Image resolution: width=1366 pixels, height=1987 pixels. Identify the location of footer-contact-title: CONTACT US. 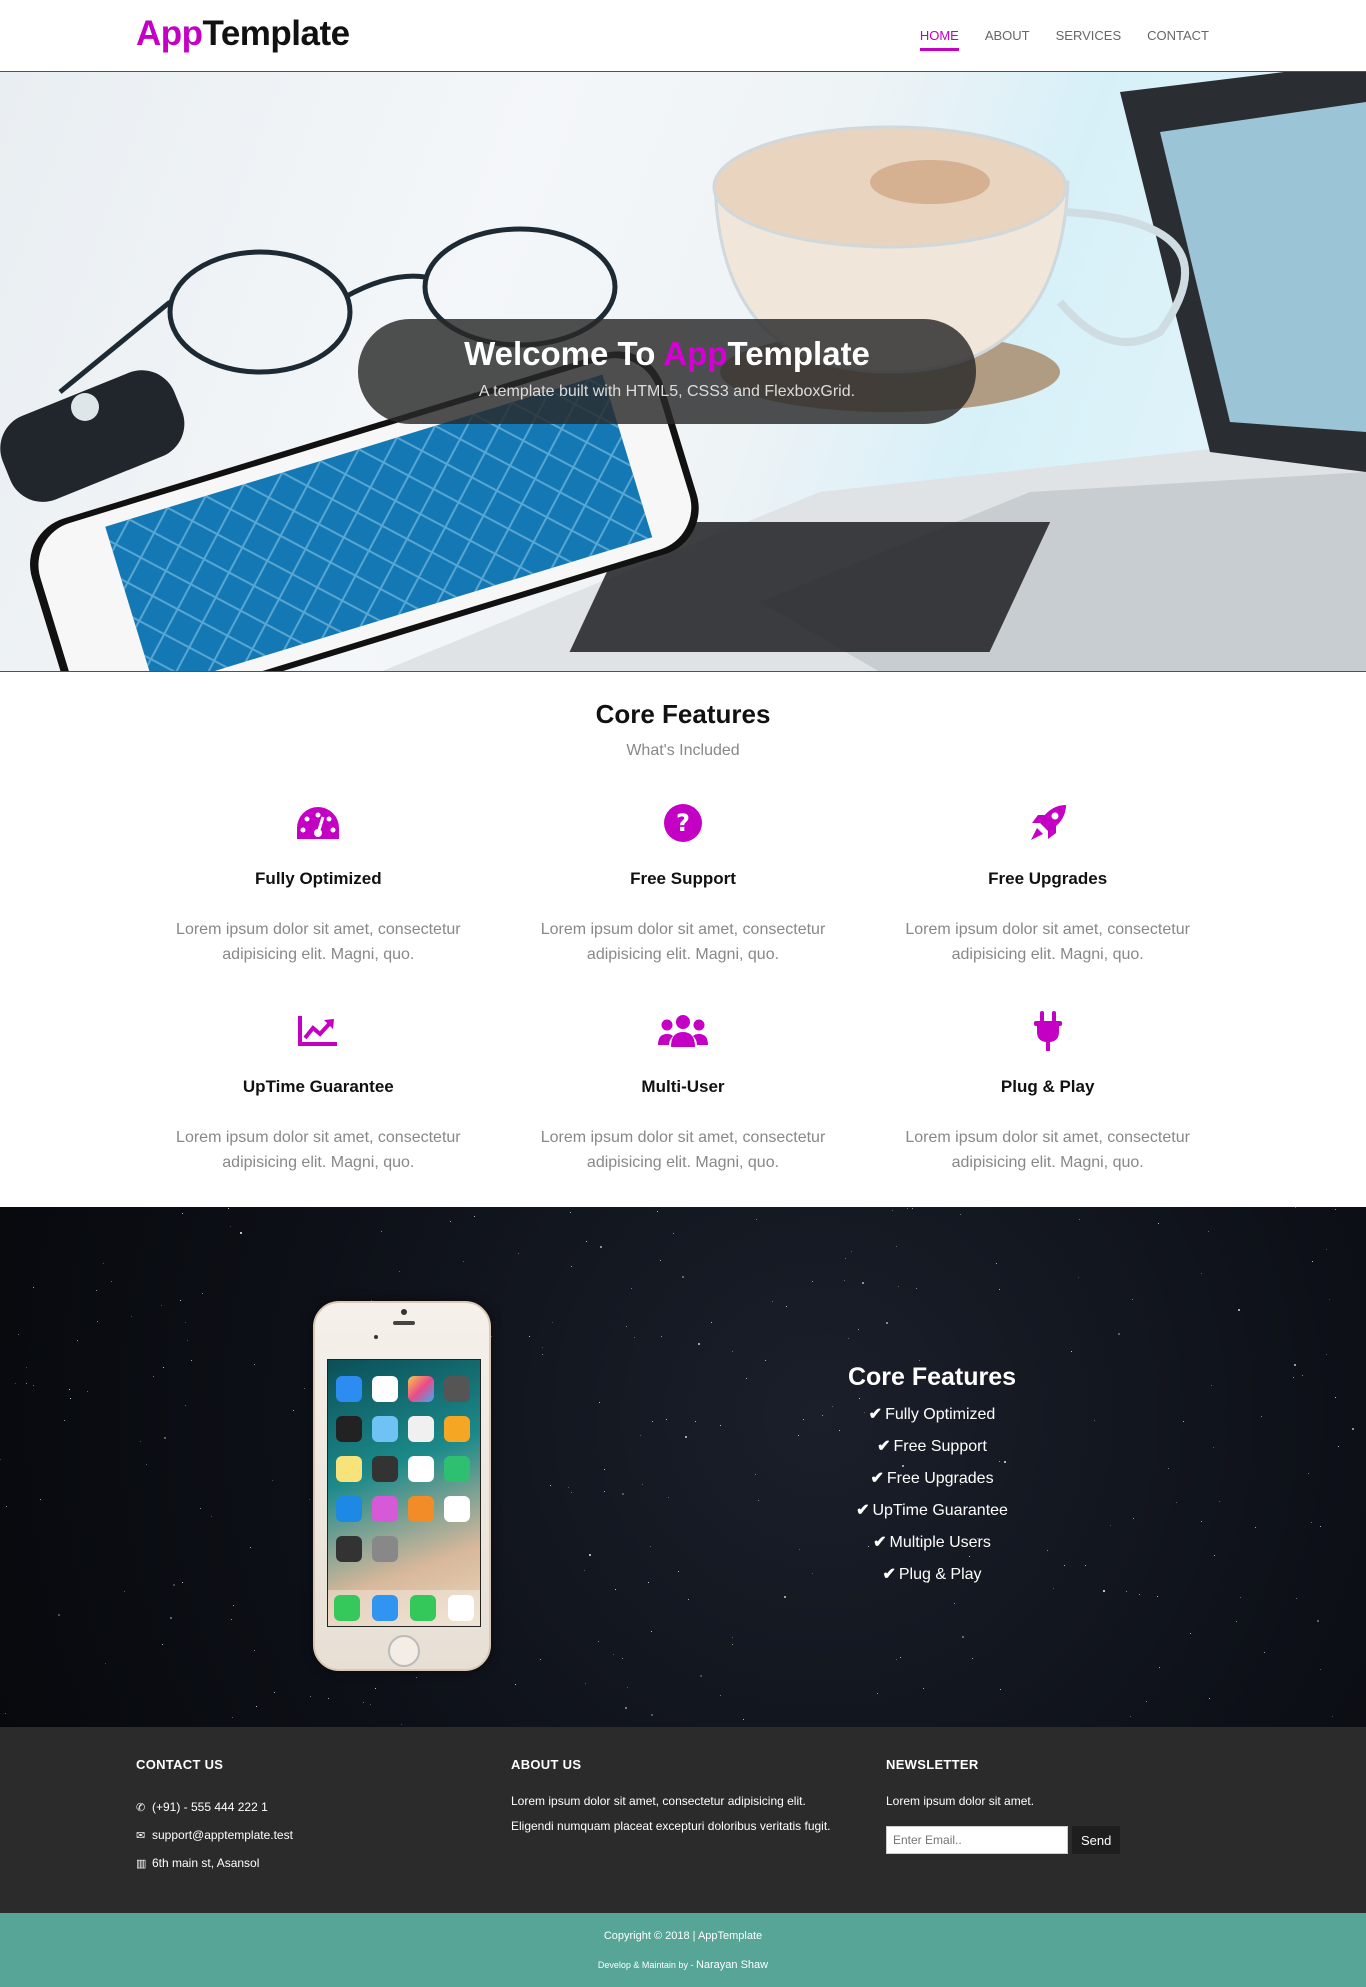
(180, 1764).